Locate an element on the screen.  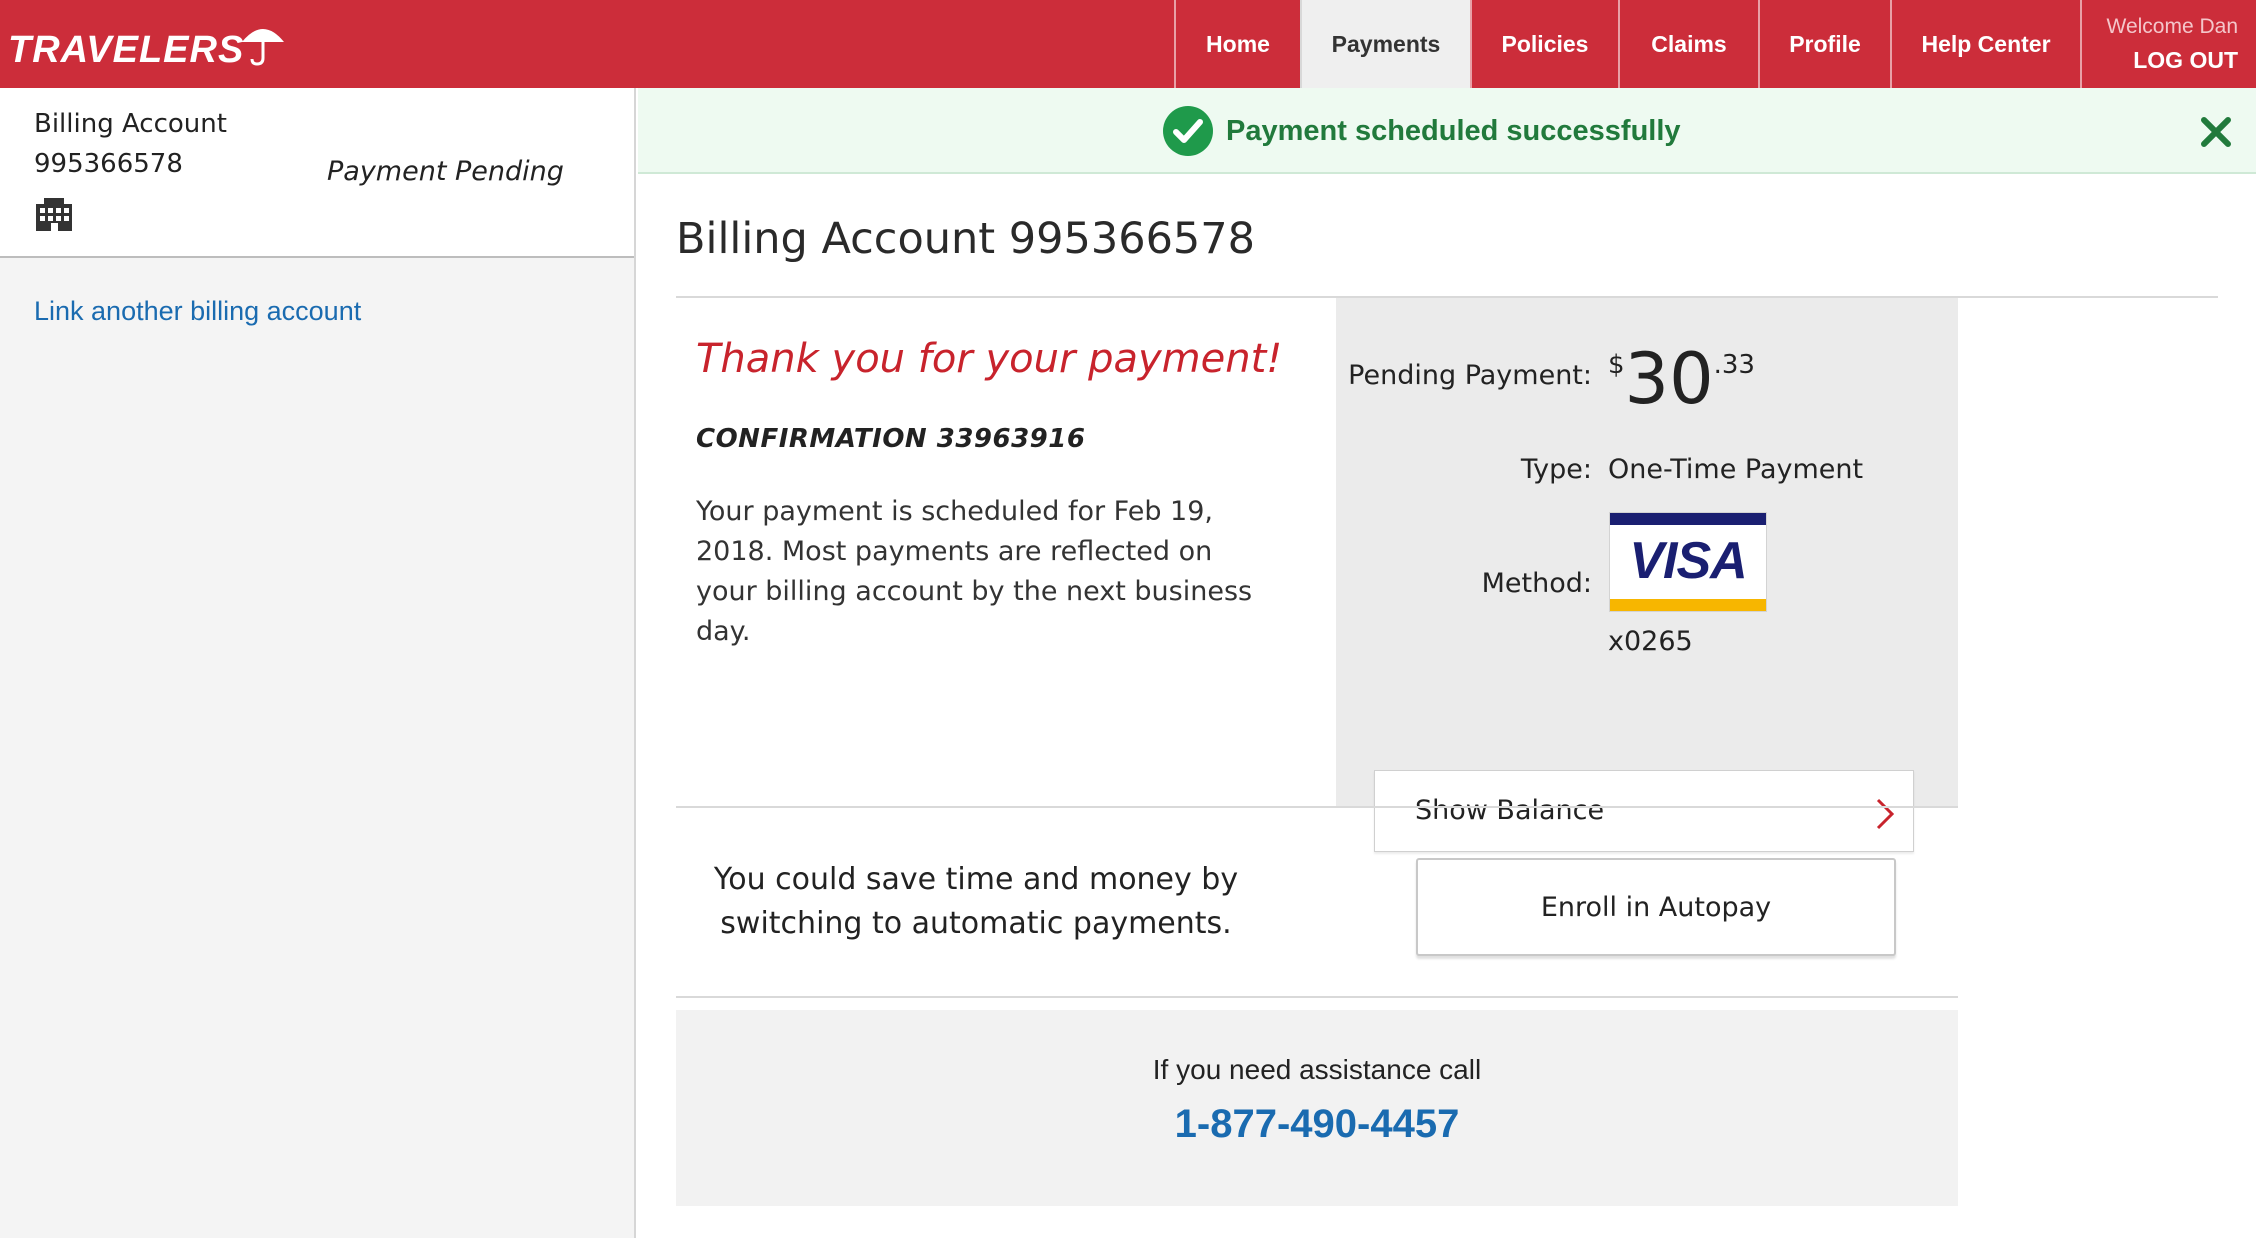
banner-content: Payment scheduled successfully is located at coordinates (1421, 131).